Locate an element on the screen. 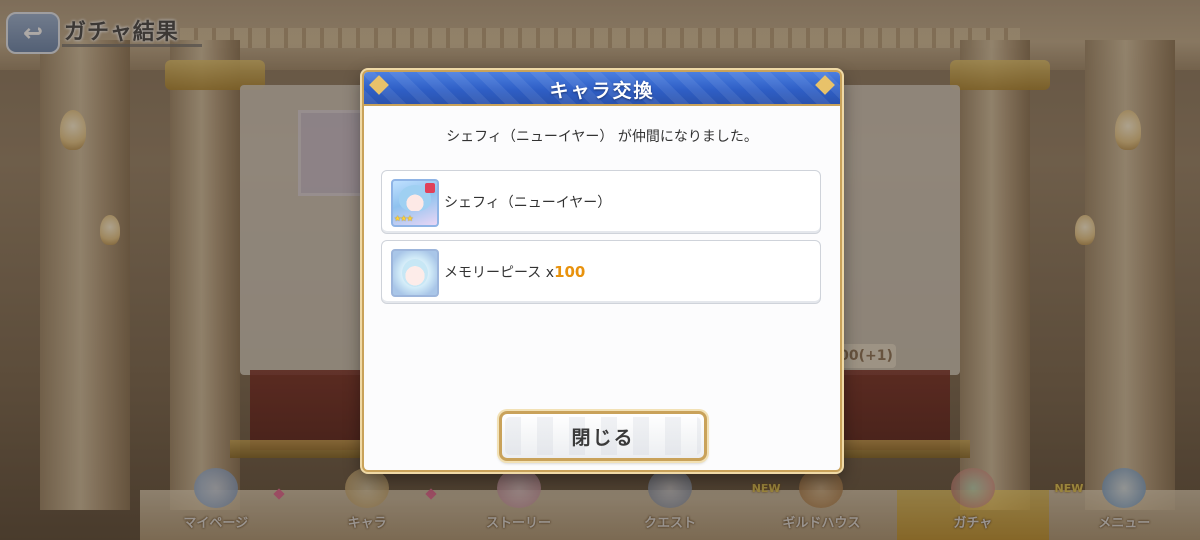 Image resolution: width=1200 pixels, height=540 pixels. close-button-label: 閉じる is located at coordinates (603, 437).